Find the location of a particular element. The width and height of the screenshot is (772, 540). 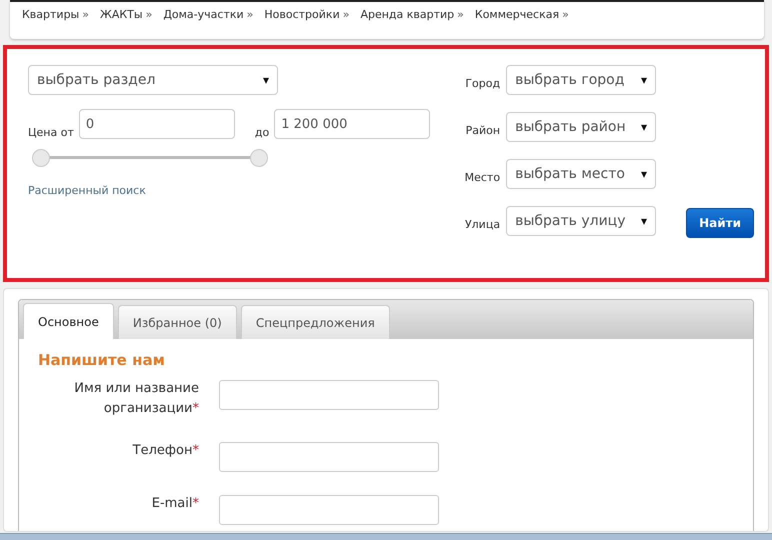

tab: Основное is located at coordinates (68, 321).